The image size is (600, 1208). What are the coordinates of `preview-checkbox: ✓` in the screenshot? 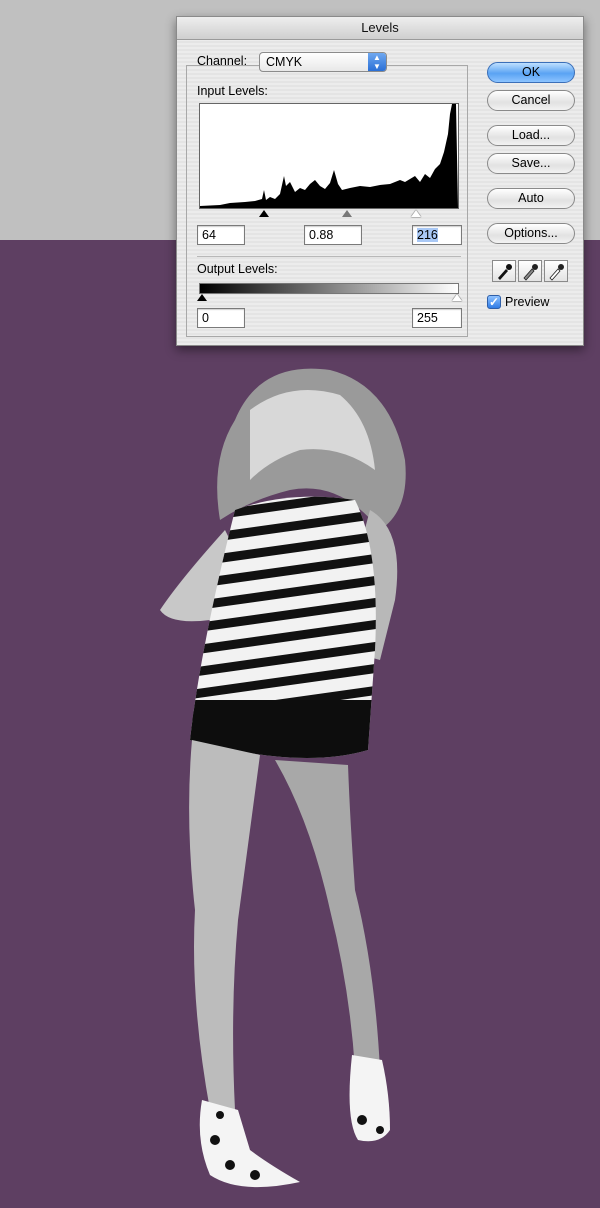 It's located at (494, 302).